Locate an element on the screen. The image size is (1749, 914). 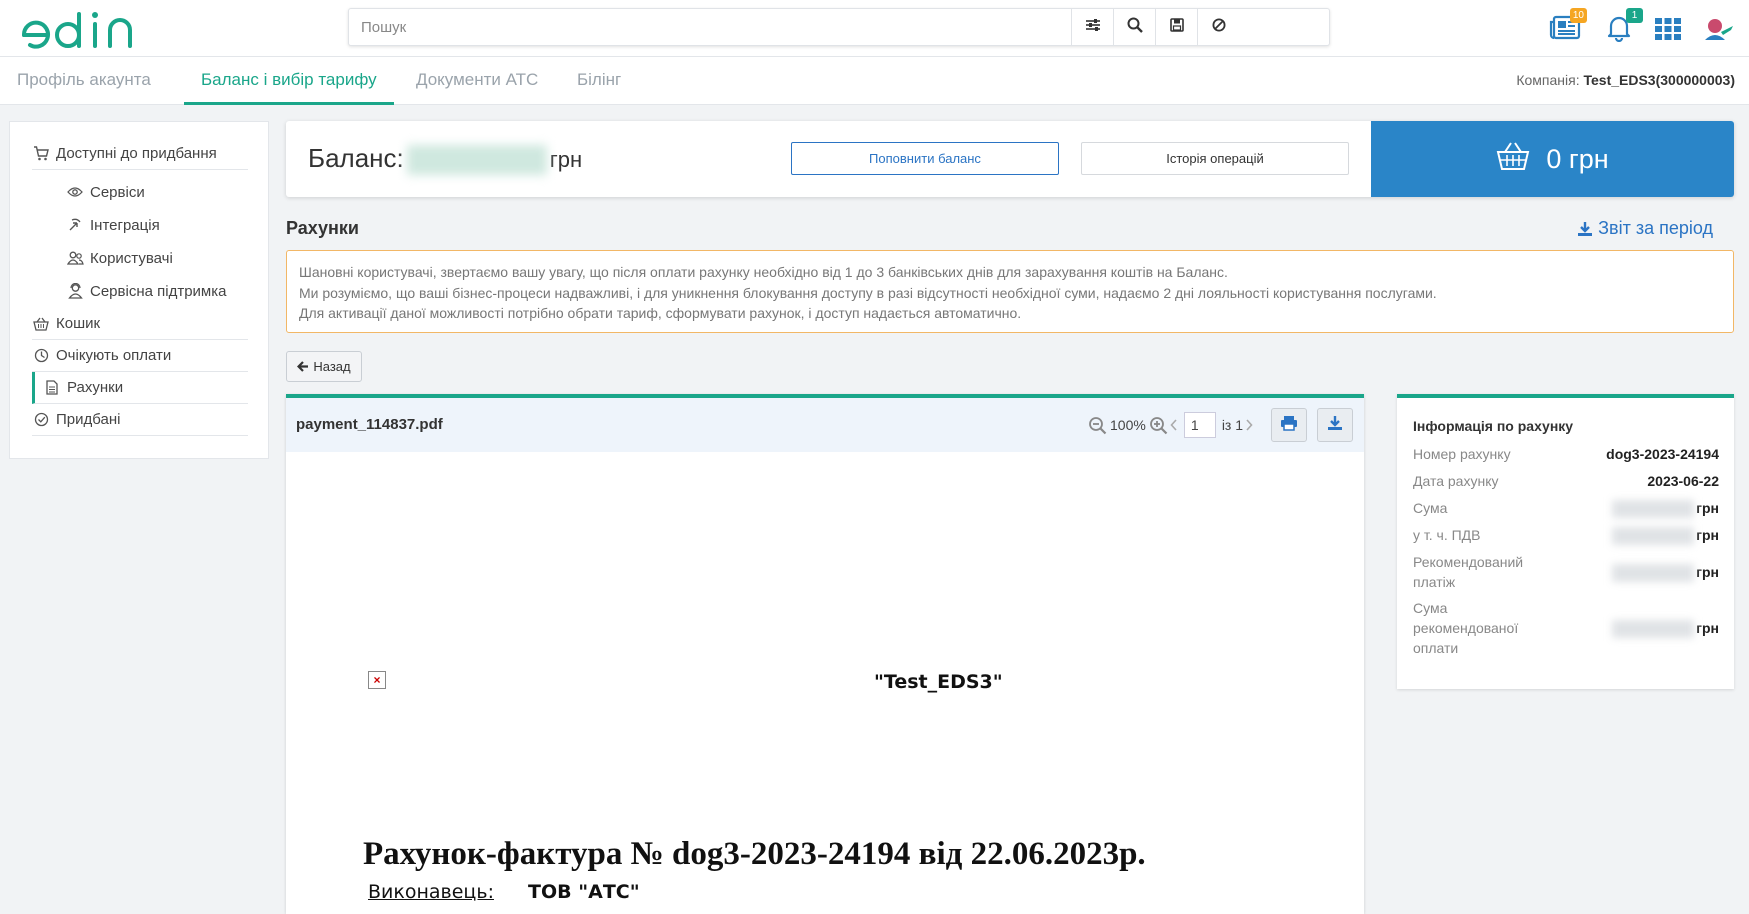
pdf-filename: payment_114837.pdf is located at coordinates (369, 424).